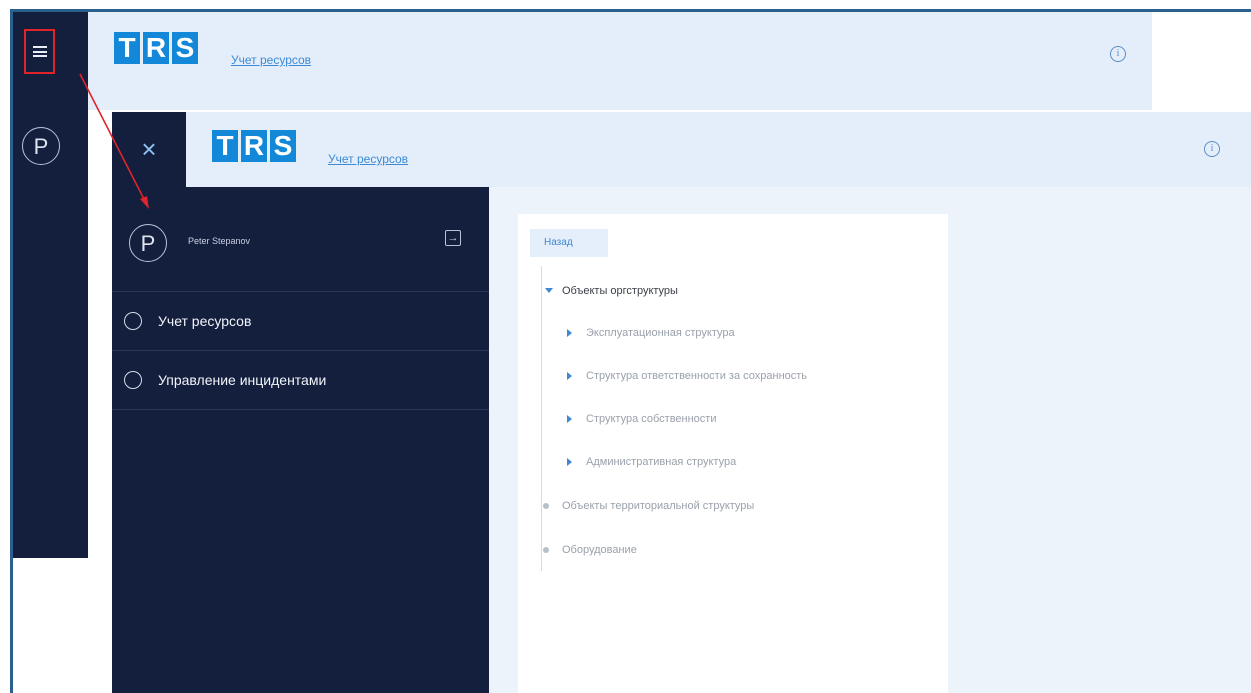  I want to click on tree-node-territorial: Объекты территориальной структуры, so click(649, 506).